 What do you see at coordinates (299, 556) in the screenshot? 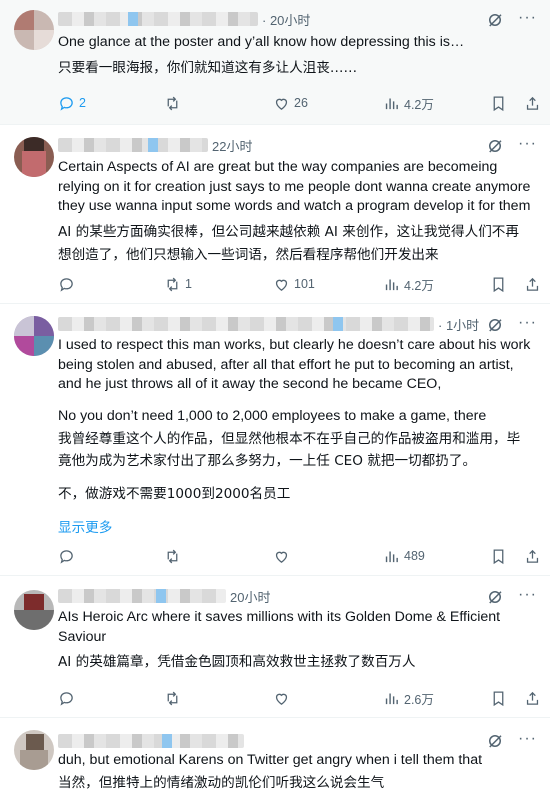
I see `post-actions: 489` at bounding box center [299, 556].